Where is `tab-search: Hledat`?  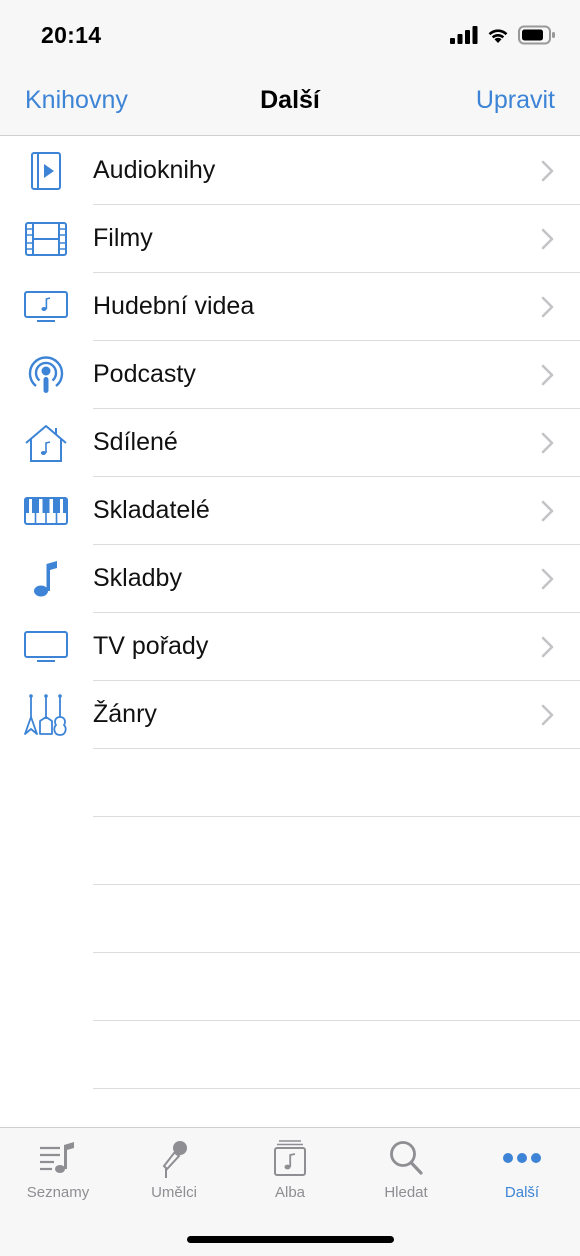
tab-search: Hledat is located at coordinates (406, 1168).